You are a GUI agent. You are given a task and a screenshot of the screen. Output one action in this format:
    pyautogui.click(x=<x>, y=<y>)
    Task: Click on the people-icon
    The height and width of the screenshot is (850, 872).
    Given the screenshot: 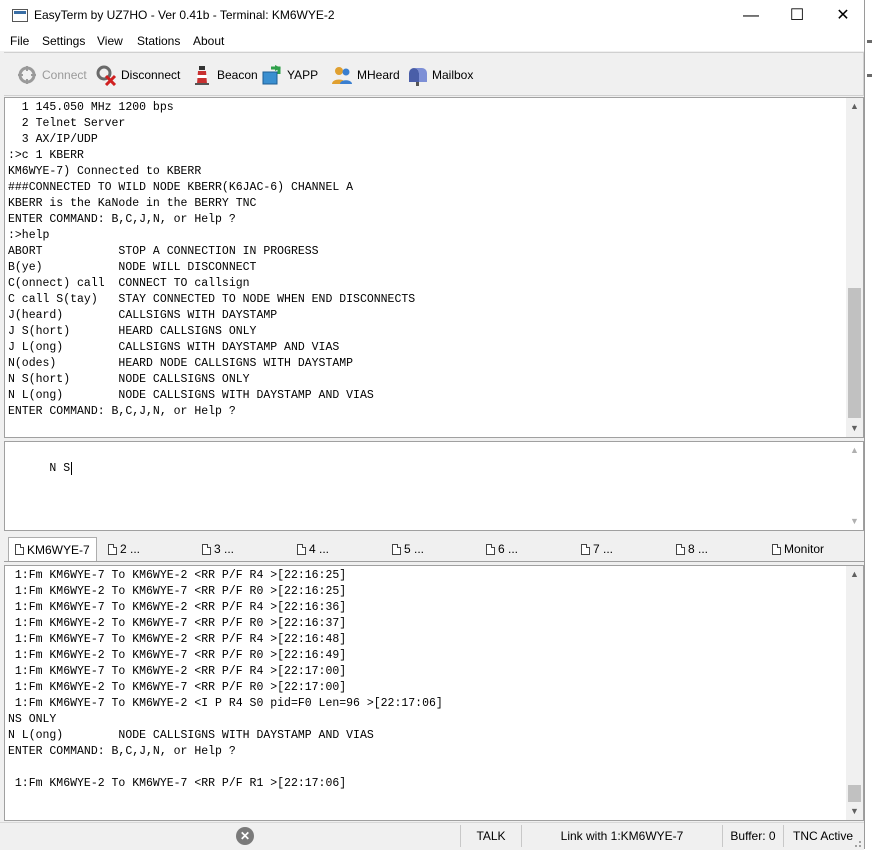 What is the action you would take?
    pyautogui.click(x=342, y=75)
    